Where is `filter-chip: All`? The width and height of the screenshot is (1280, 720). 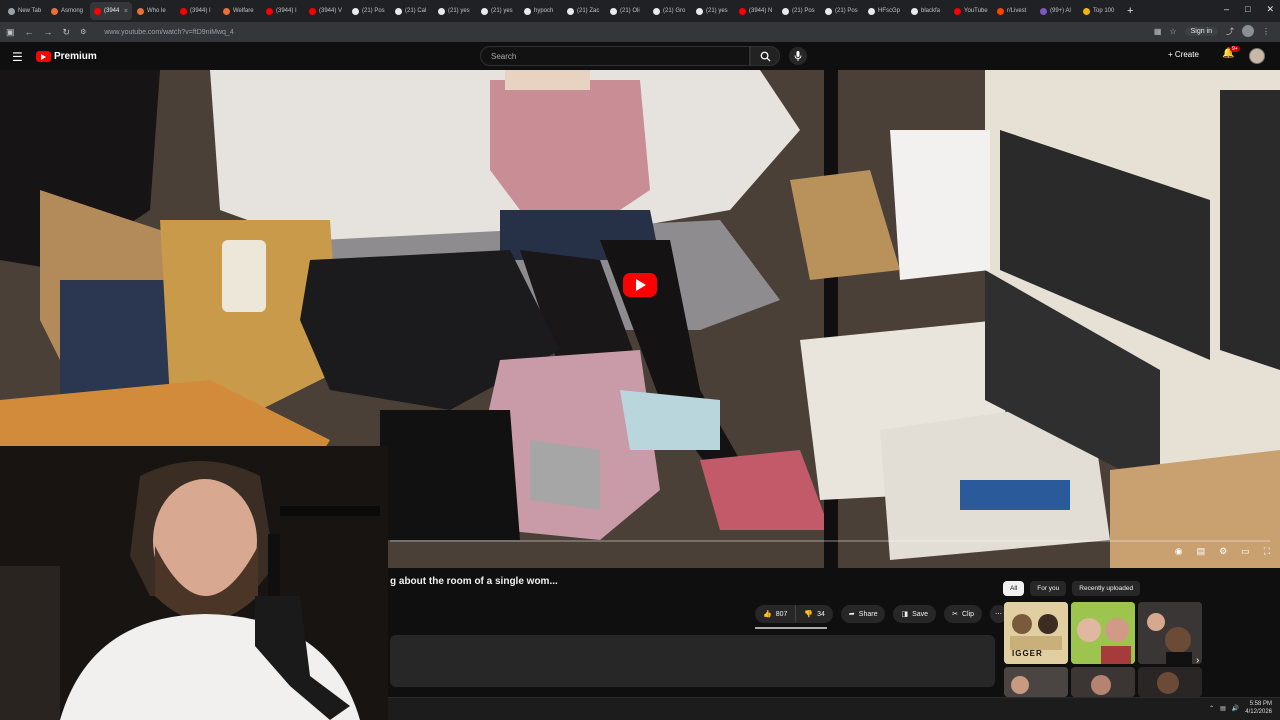 filter-chip: All is located at coordinates (1014, 588).